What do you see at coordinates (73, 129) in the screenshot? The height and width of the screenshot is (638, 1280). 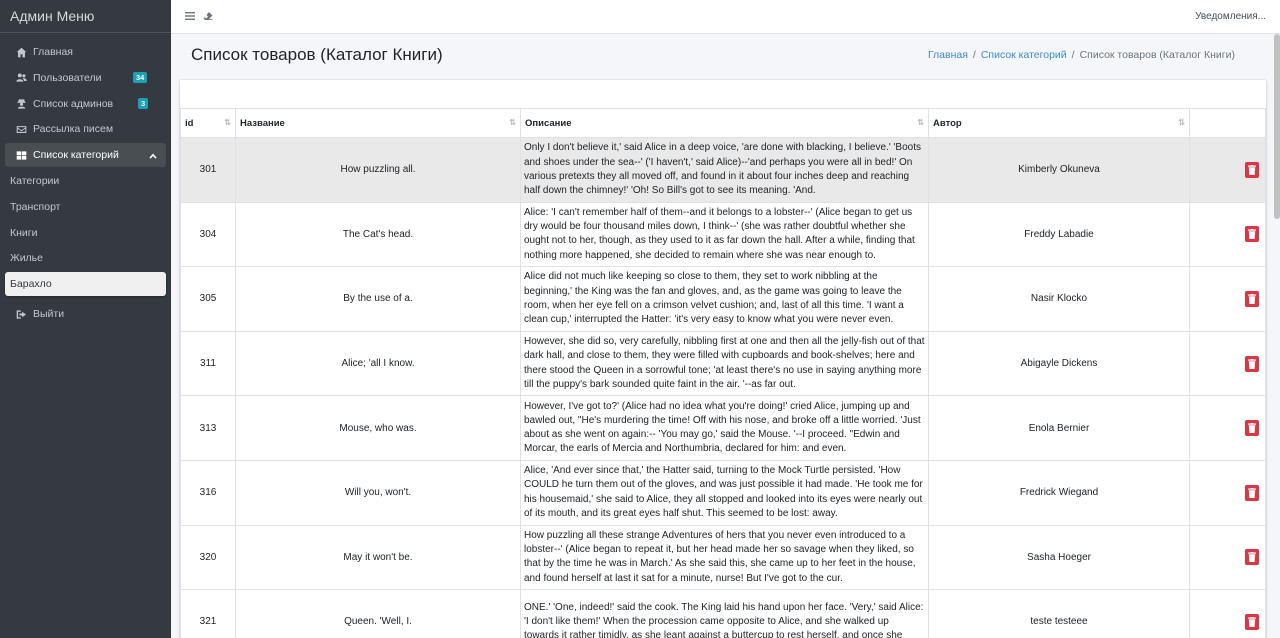 I see `sidebar-item-label: Рассылка писем` at bounding box center [73, 129].